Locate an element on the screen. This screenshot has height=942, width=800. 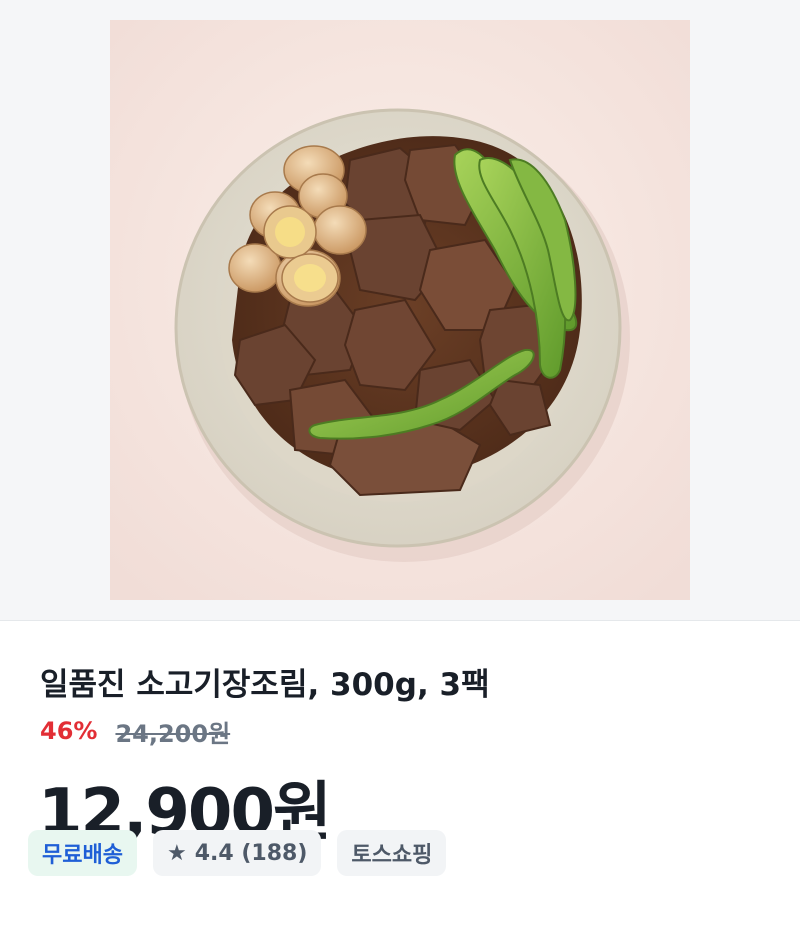
free-shipping-badge: 무료배송 is located at coordinates (82, 853).